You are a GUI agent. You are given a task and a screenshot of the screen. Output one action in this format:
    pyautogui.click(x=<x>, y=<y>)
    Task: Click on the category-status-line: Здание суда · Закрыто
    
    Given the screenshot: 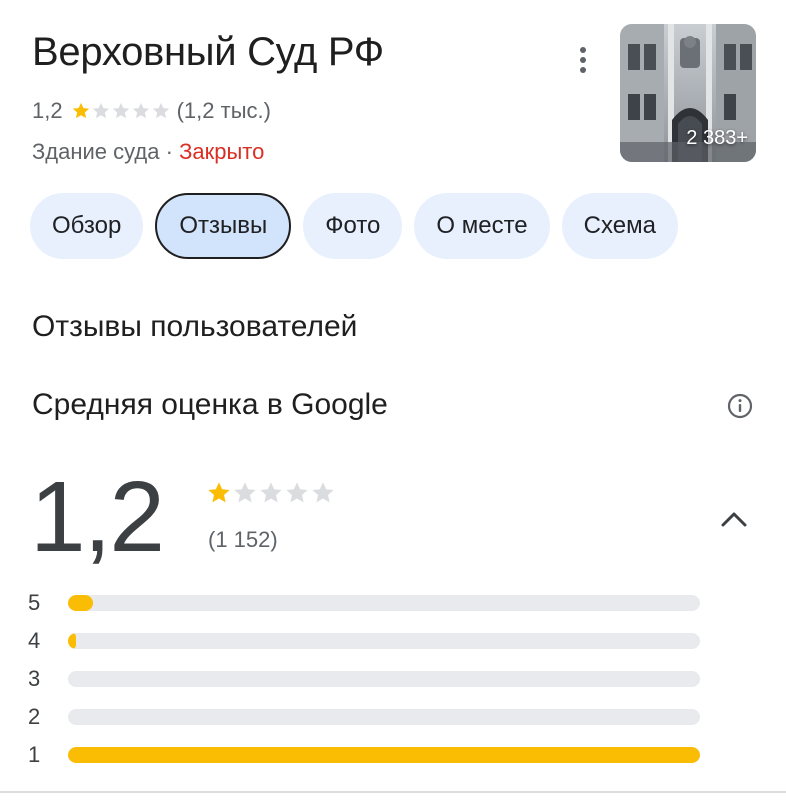 What is the action you would take?
    pyautogui.click(x=148, y=152)
    